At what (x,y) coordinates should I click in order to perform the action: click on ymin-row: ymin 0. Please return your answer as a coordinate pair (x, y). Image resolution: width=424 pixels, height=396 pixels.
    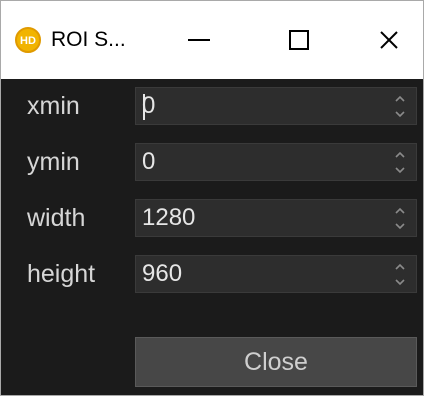
    Looking at the image, I should click on (212, 161).